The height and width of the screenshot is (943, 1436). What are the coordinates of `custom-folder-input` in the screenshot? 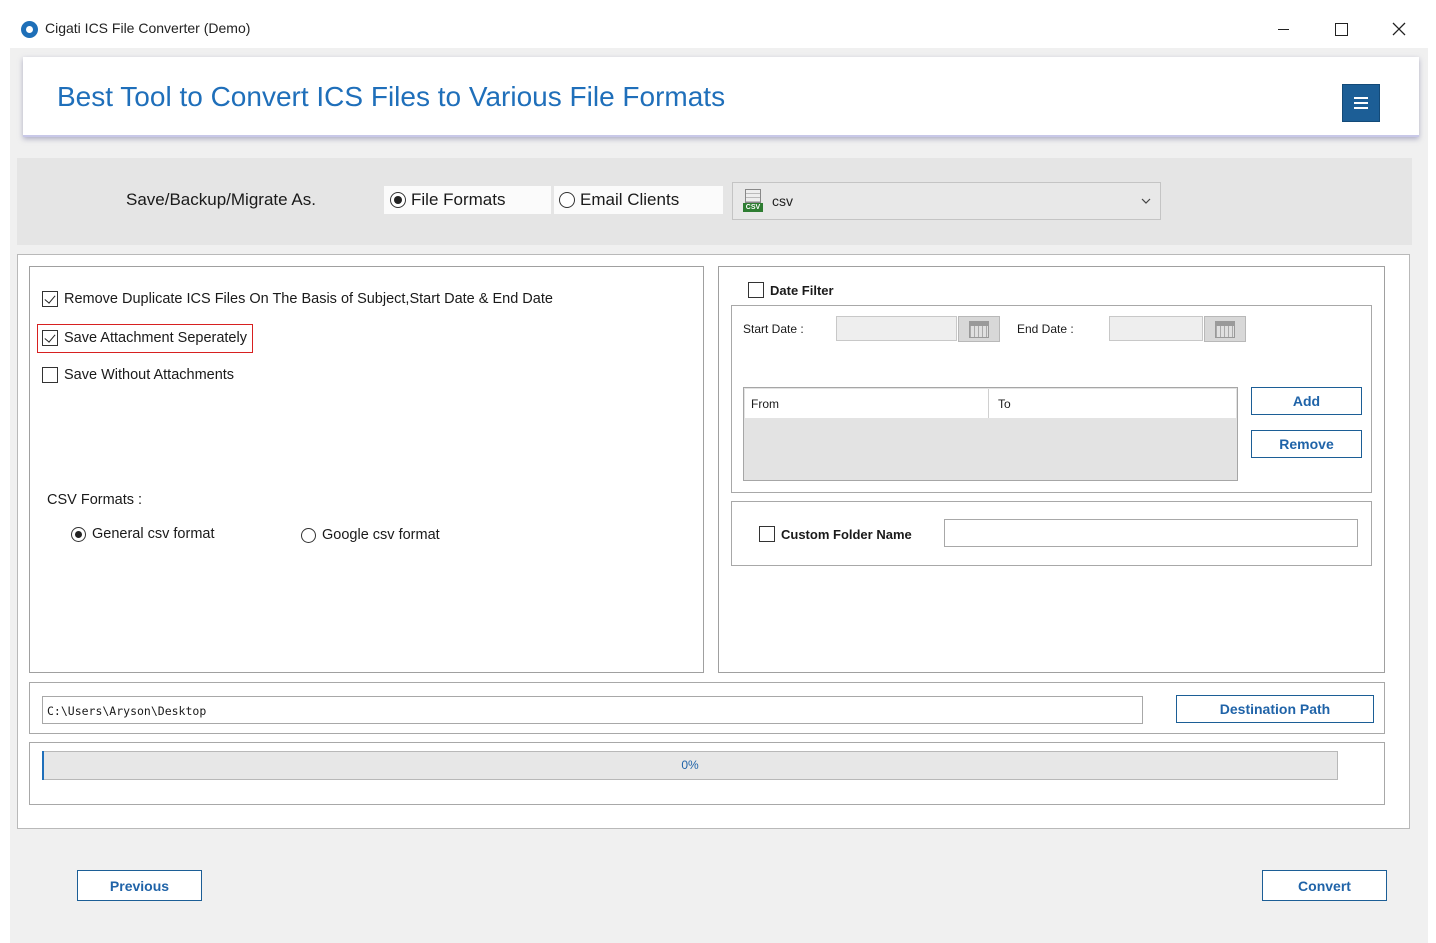 It's located at (1151, 533).